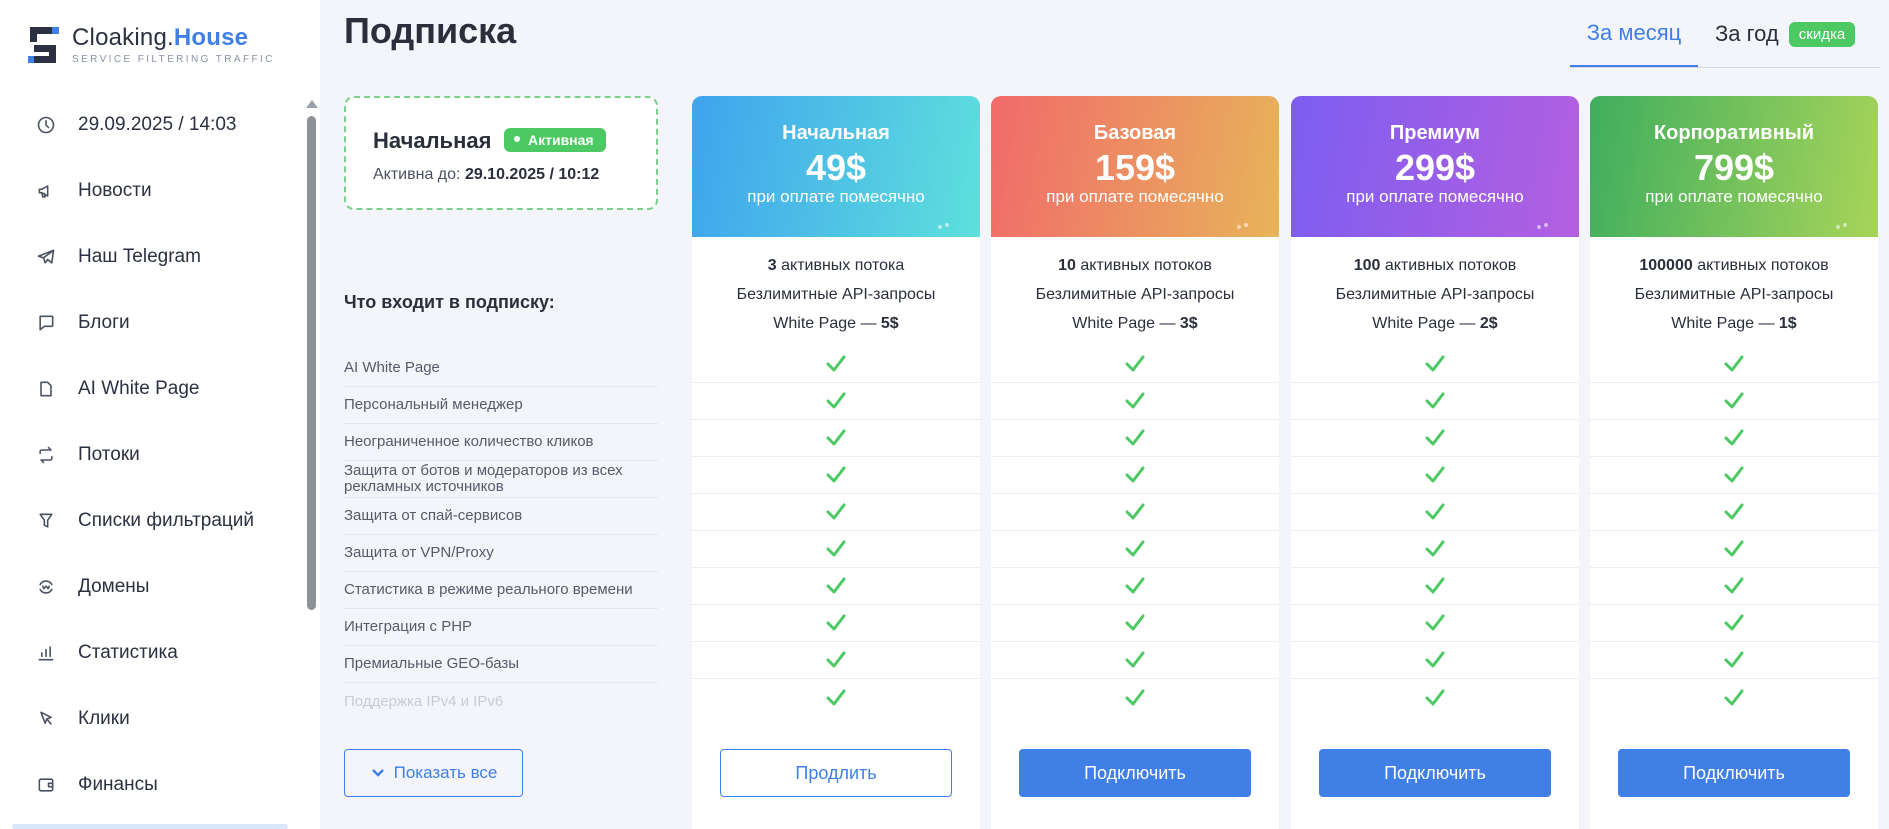 This screenshot has height=829, width=1889. Describe the element at coordinates (1135, 265) in the screenshot. I see `plan-streams: 10 активных потоков` at that location.